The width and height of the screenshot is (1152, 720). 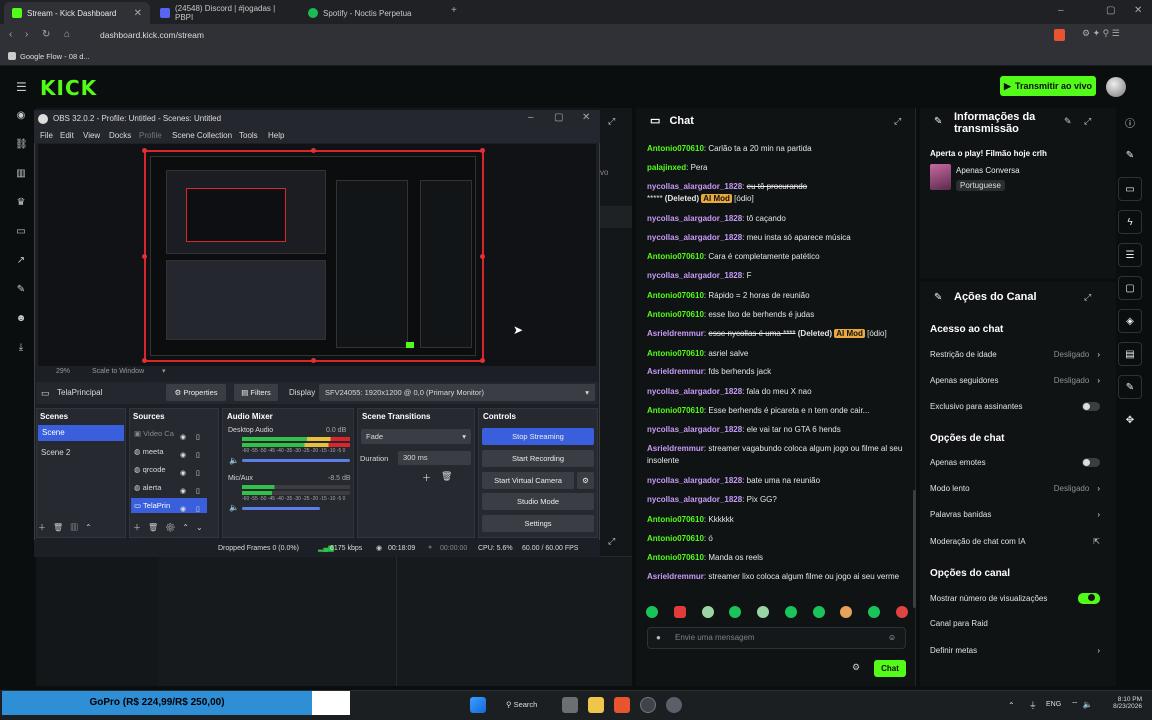 I want to click on chat-message: nycollas_alargador_1828: F, so click(x=778, y=276).